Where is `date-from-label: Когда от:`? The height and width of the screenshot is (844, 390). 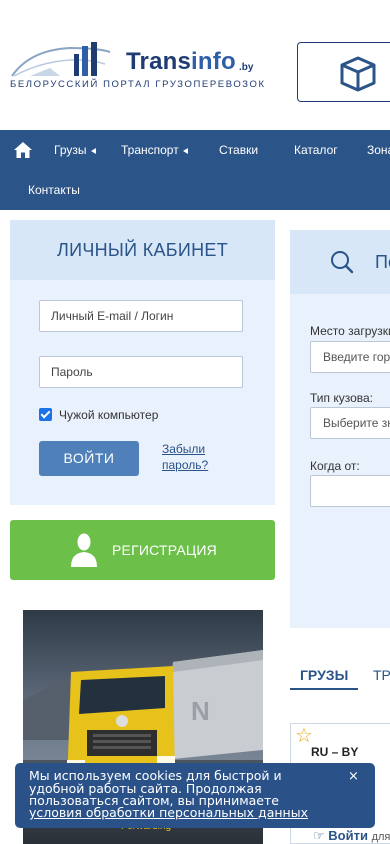
date-from-label: Когда от: is located at coordinates (335, 466).